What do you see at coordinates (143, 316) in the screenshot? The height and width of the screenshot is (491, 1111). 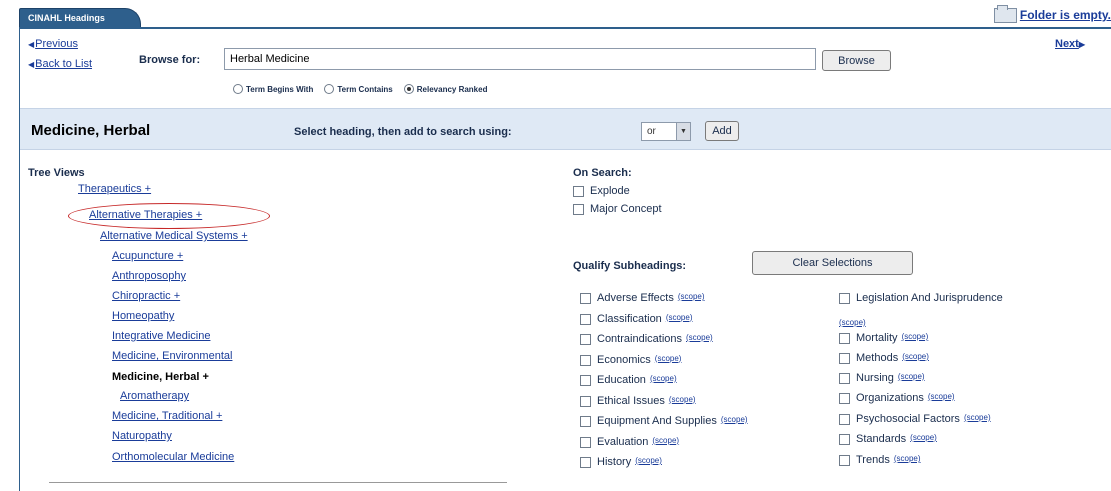 I see `tree-item-homeopathy: Homeopathy` at bounding box center [143, 316].